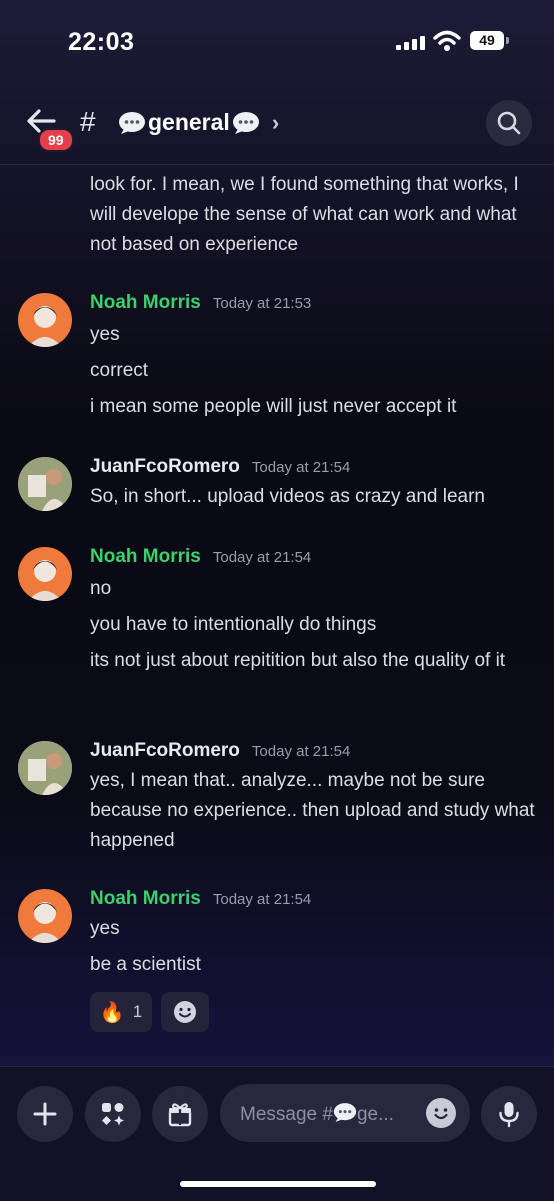 Image resolution: width=554 pixels, height=1201 pixels. Describe the element at coordinates (137, 1011) in the screenshot. I see `reaction-count: 1` at that location.